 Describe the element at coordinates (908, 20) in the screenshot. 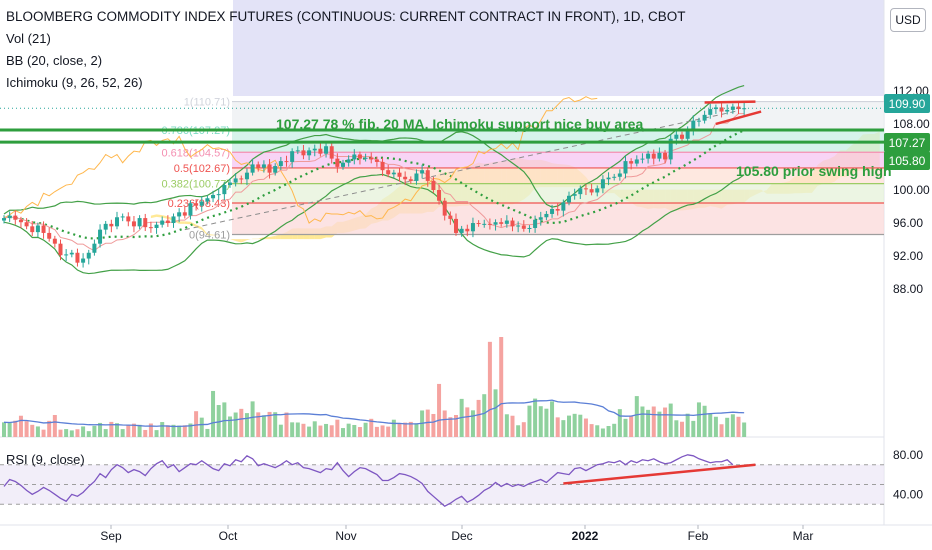

I see `currency-button: USD` at that location.